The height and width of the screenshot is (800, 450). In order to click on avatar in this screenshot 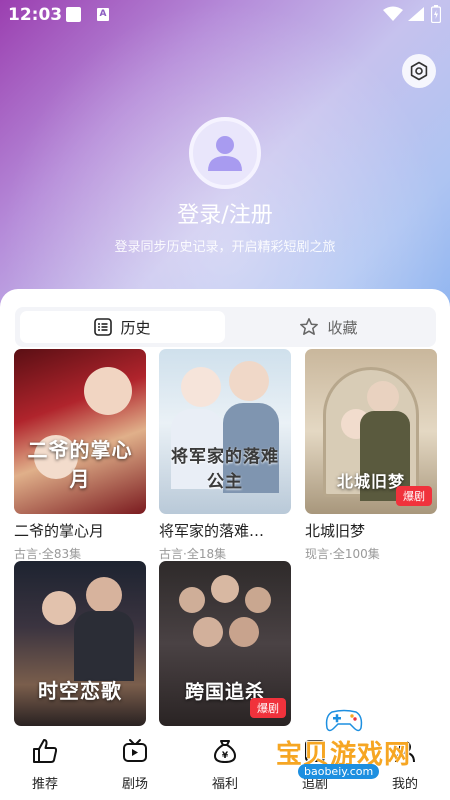, I will do `click(225, 153)`.